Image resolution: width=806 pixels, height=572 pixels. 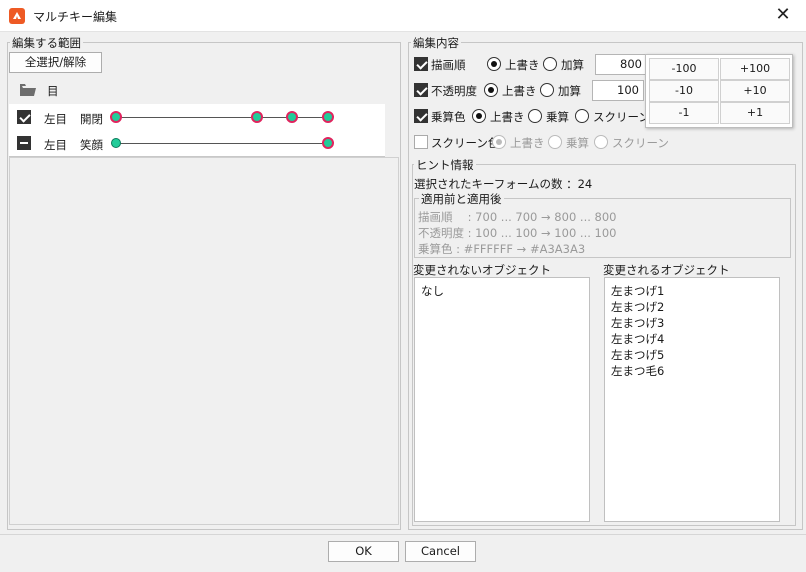 I want to click on opacity-overwrite-radio, so click(x=491, y=90).